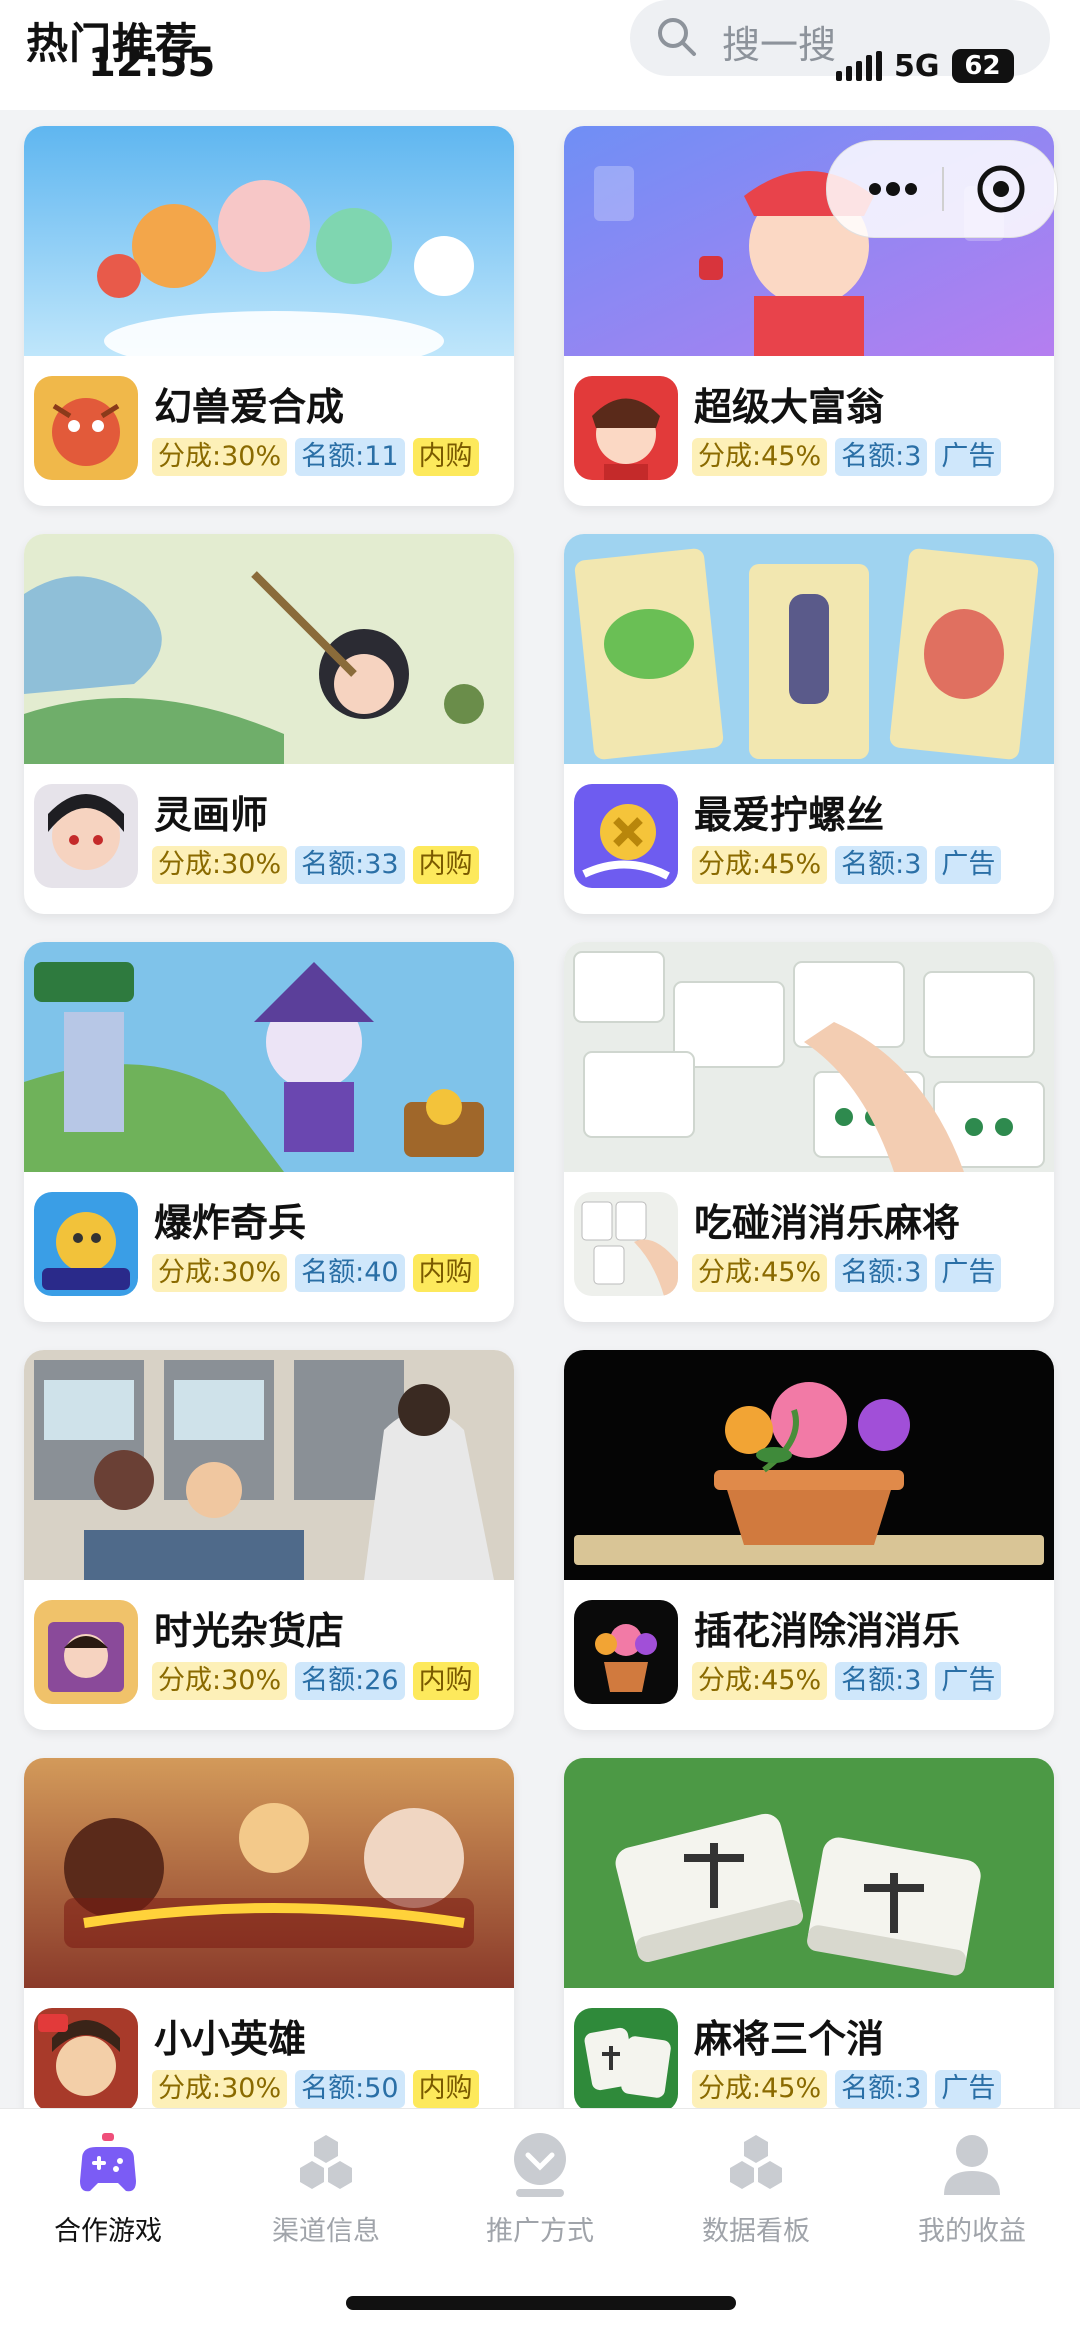 The image size is (1080, 2339). Describe the element at coordinates (269, 241) in the screenshot. I see `beast-banner` at that location.